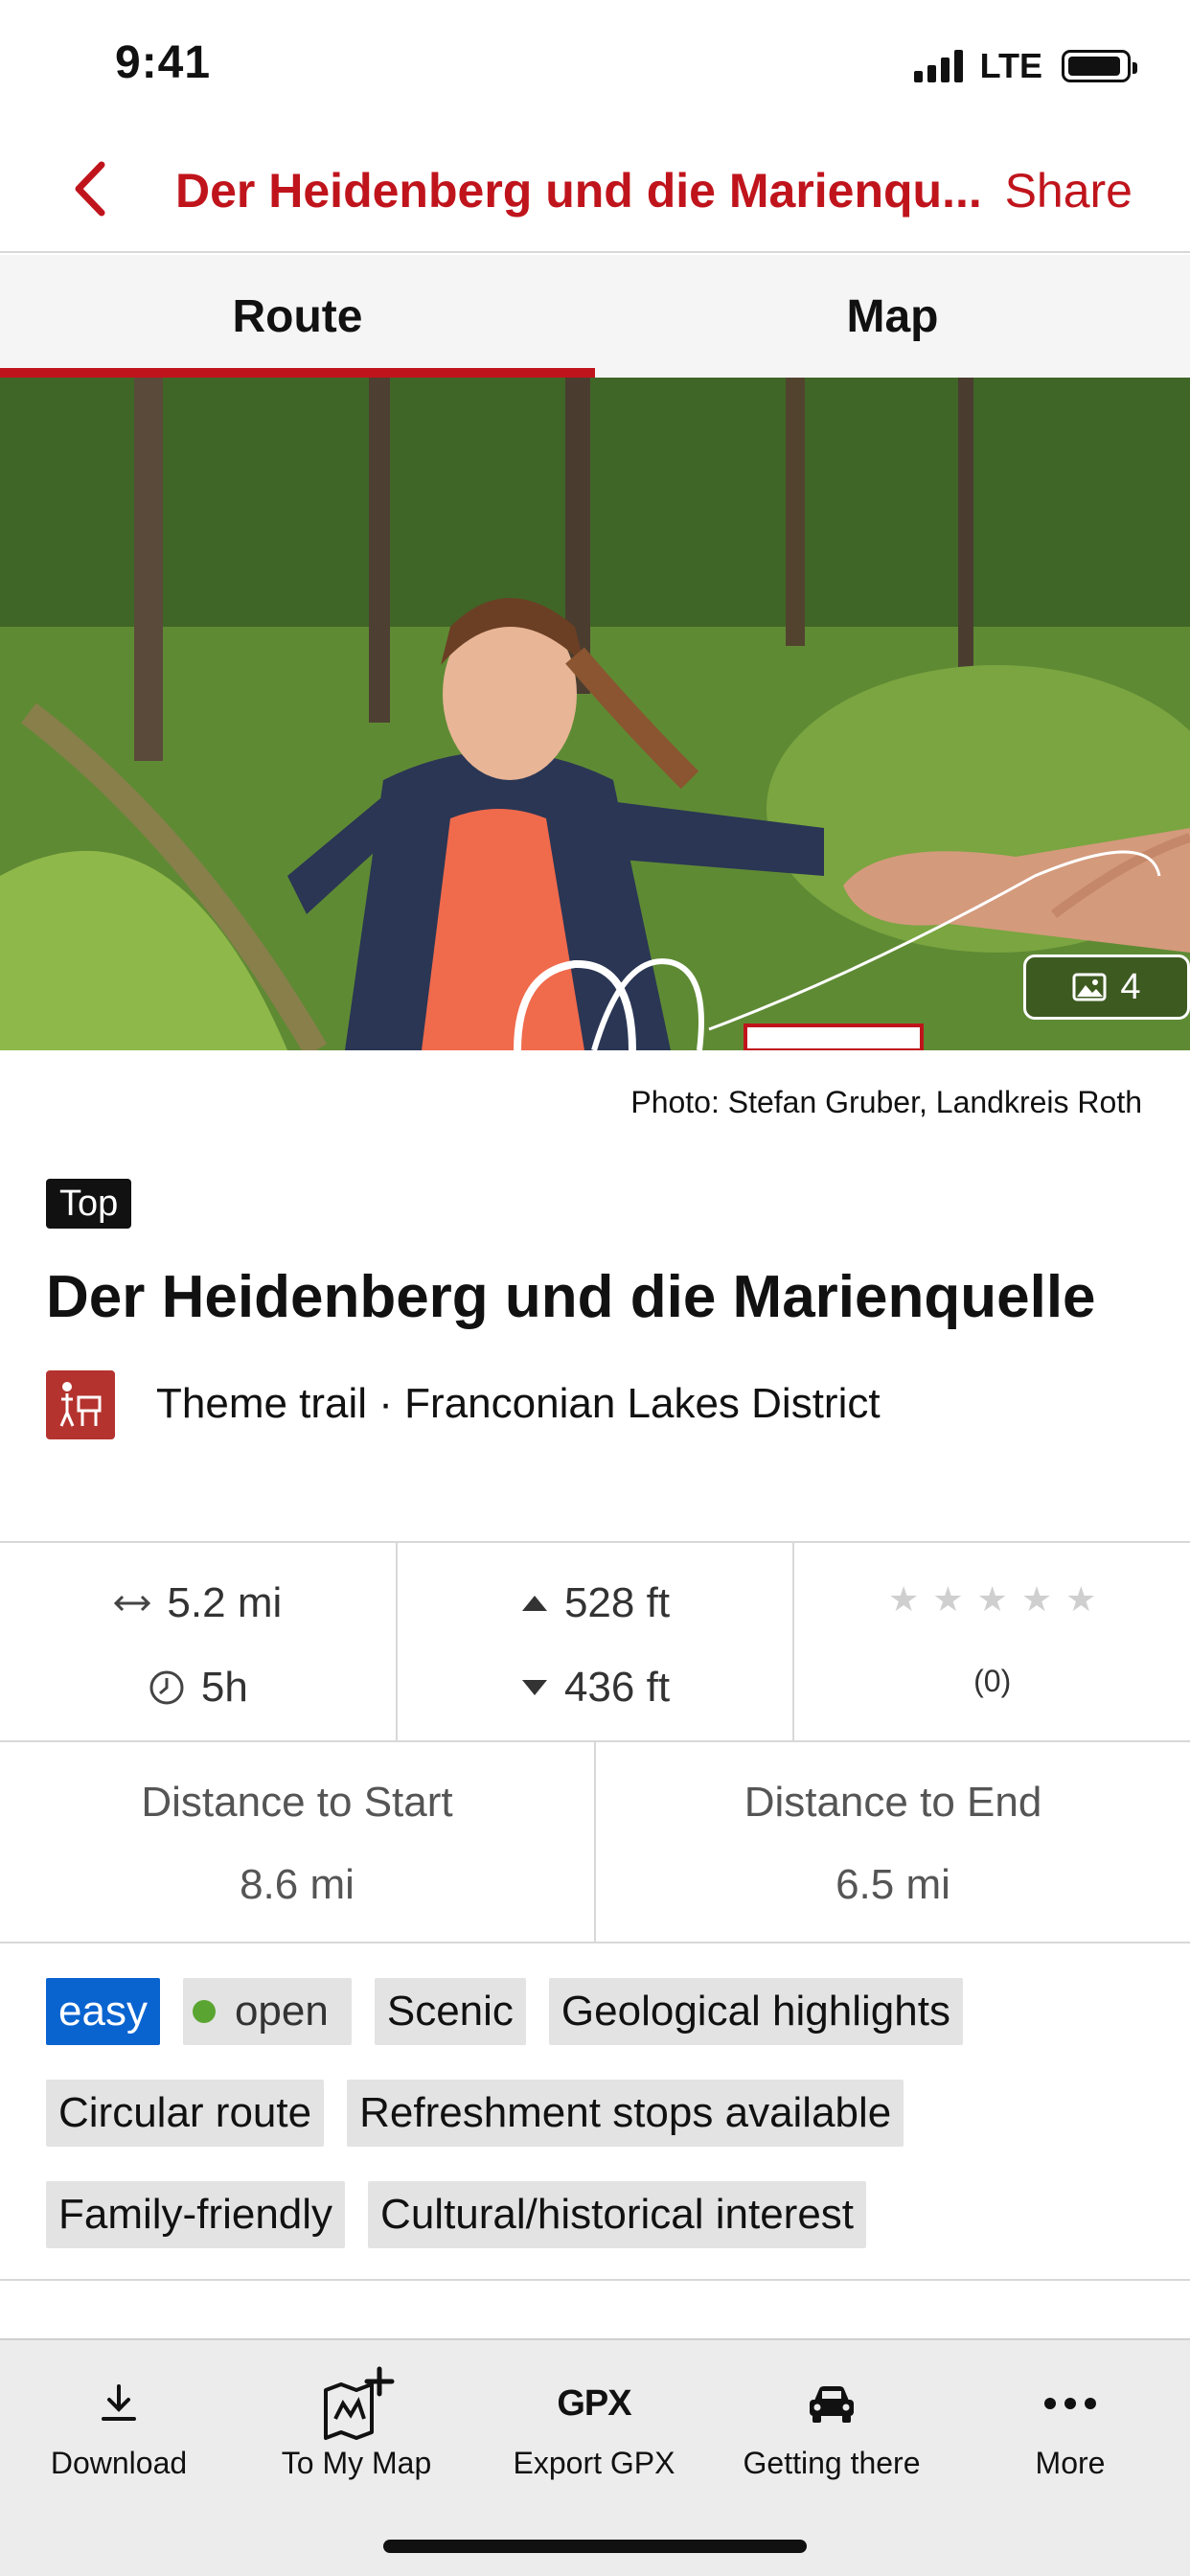  Describe the element at coordinates (1070, 2417) in the screenshot. I see `more-button: More` at that location.